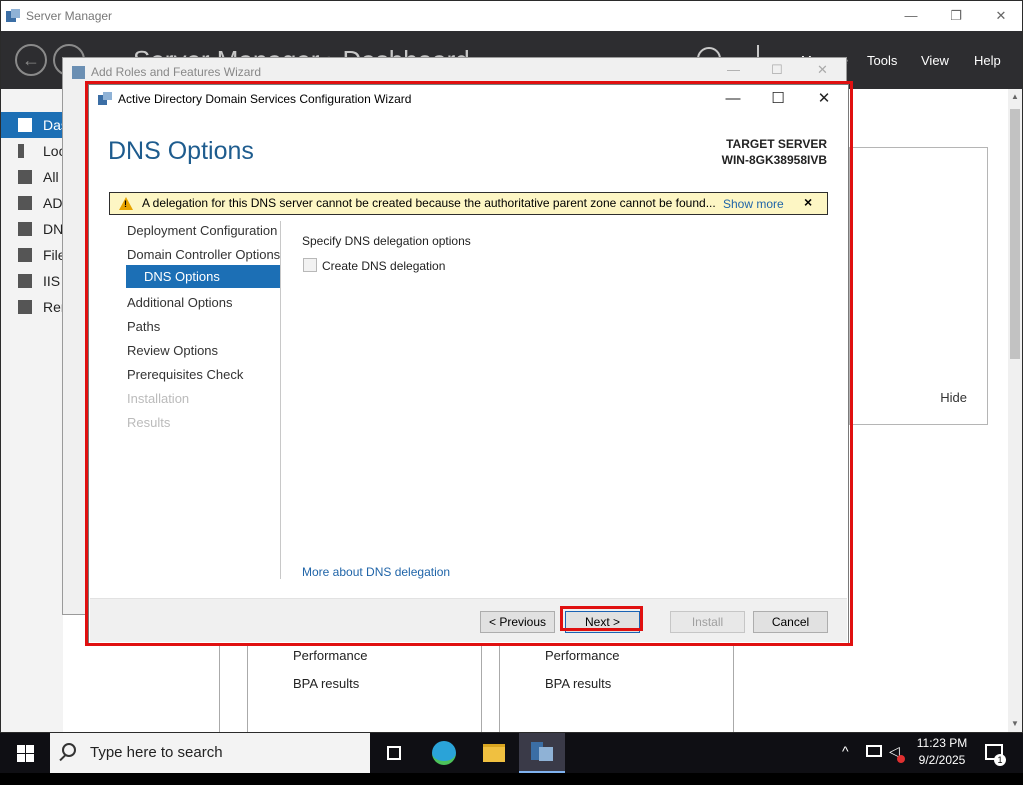  I want to click on servers-icon, so click(25, 177).